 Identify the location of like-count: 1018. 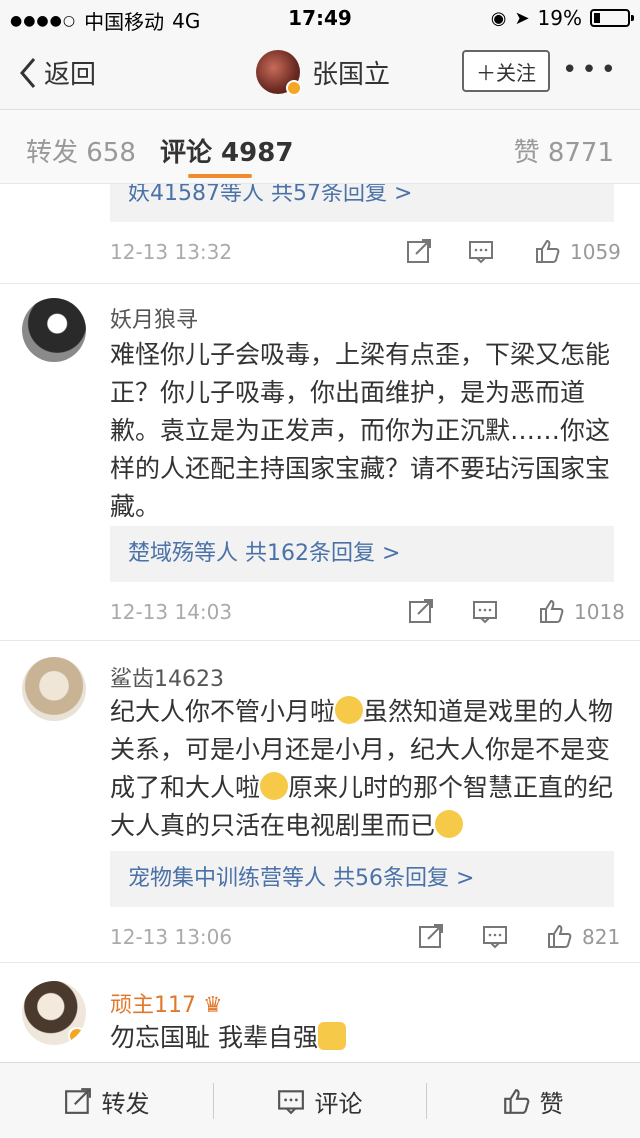
(599, 612).